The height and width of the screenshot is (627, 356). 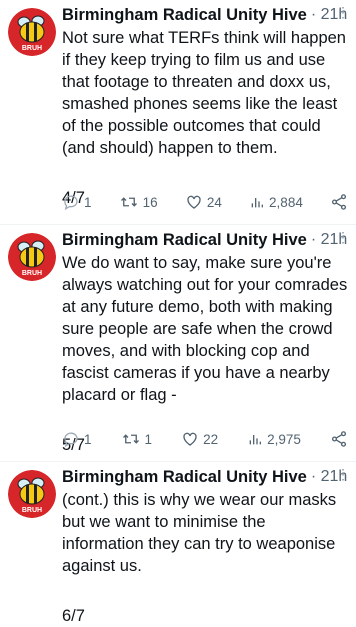 I want to click on views-button: 2,975, so click(x=274, y=439).